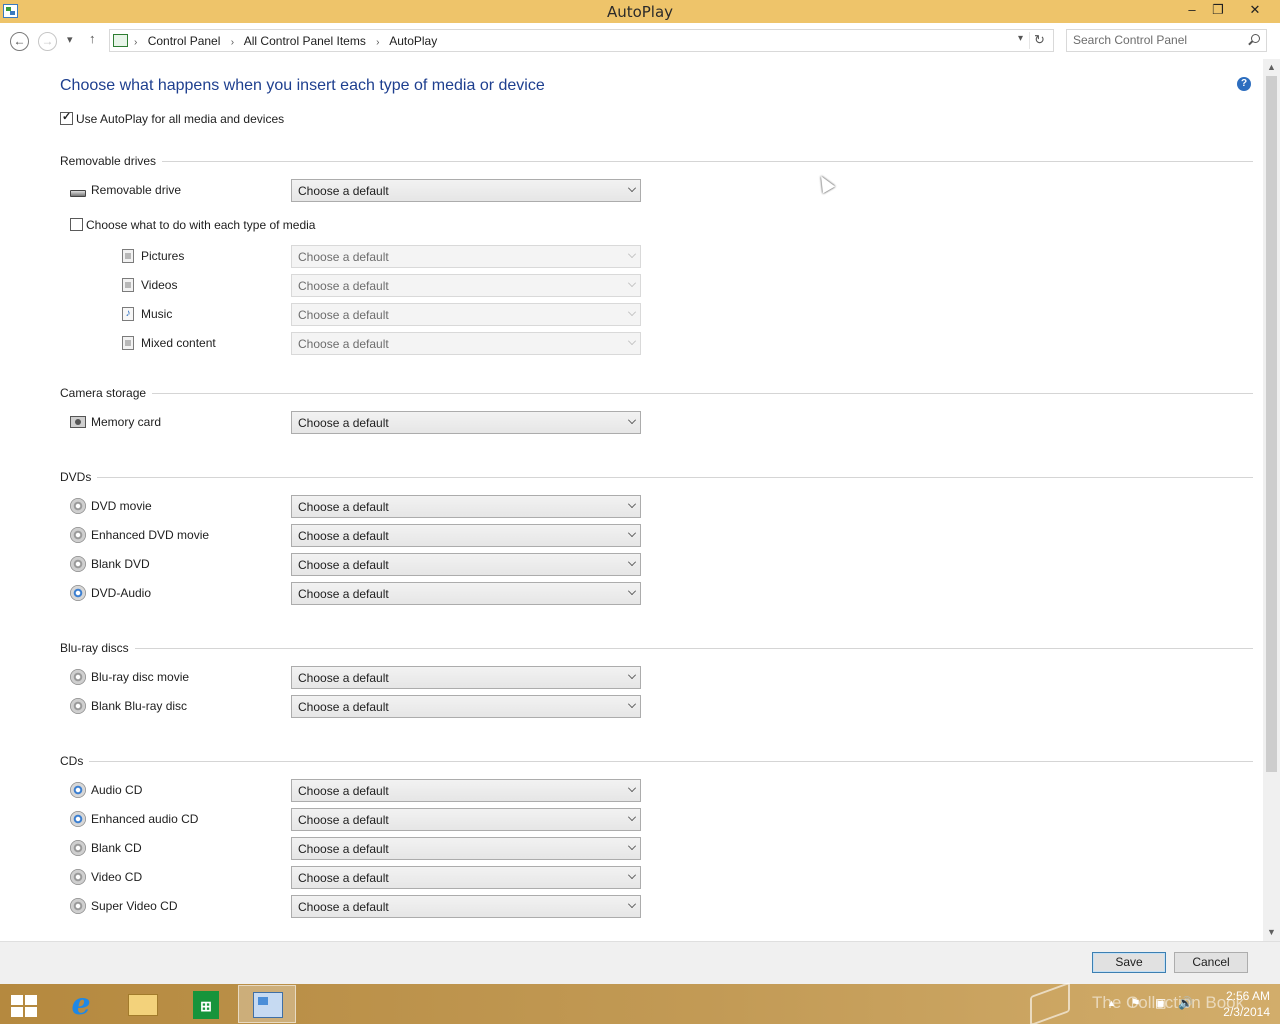  I want to click on book-watermark-icon, so click(1050, 1002).